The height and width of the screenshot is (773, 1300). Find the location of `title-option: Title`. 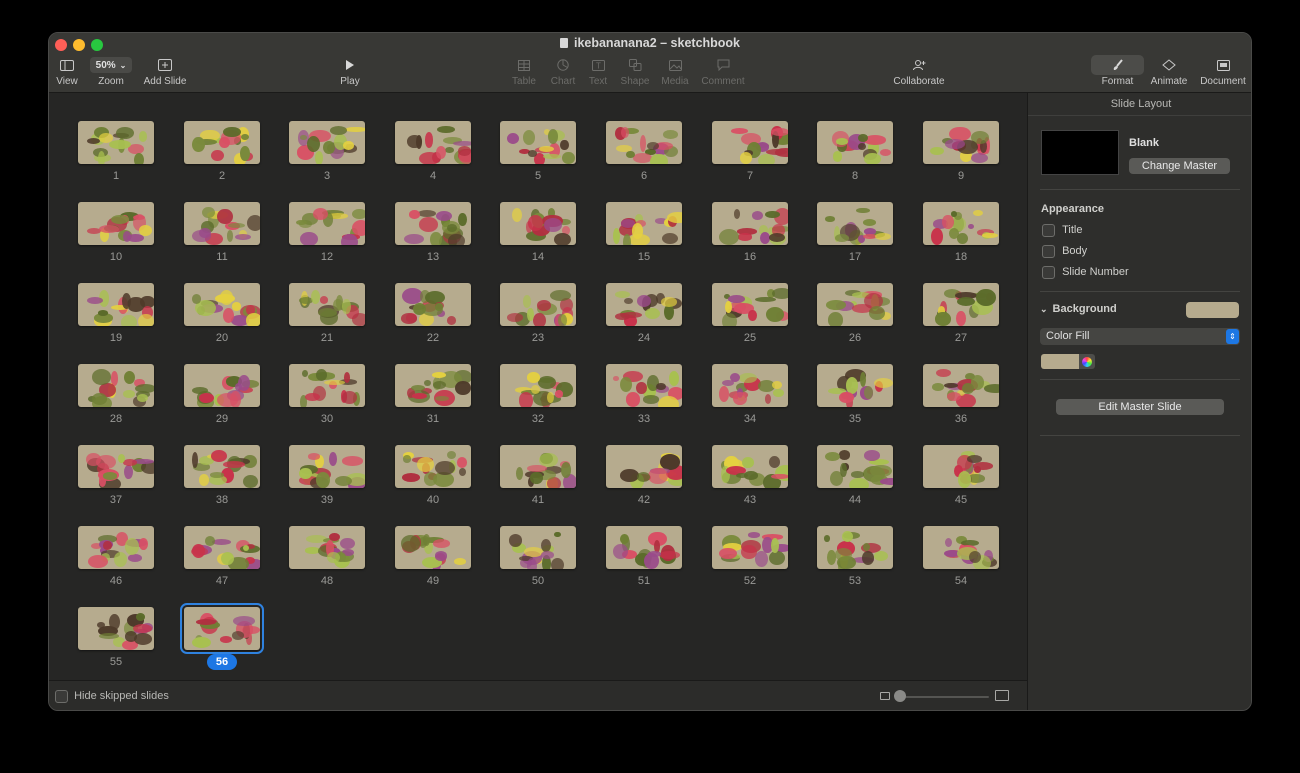

title-option: Title is located at coordinates (1062, 230).